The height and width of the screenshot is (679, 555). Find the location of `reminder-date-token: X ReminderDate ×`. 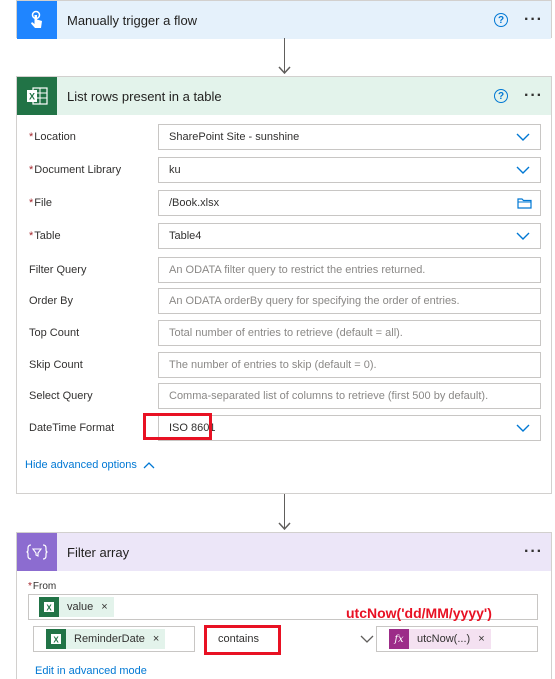

reminder-date-token: X ReminderDate × is located at coordinates (106, 639).